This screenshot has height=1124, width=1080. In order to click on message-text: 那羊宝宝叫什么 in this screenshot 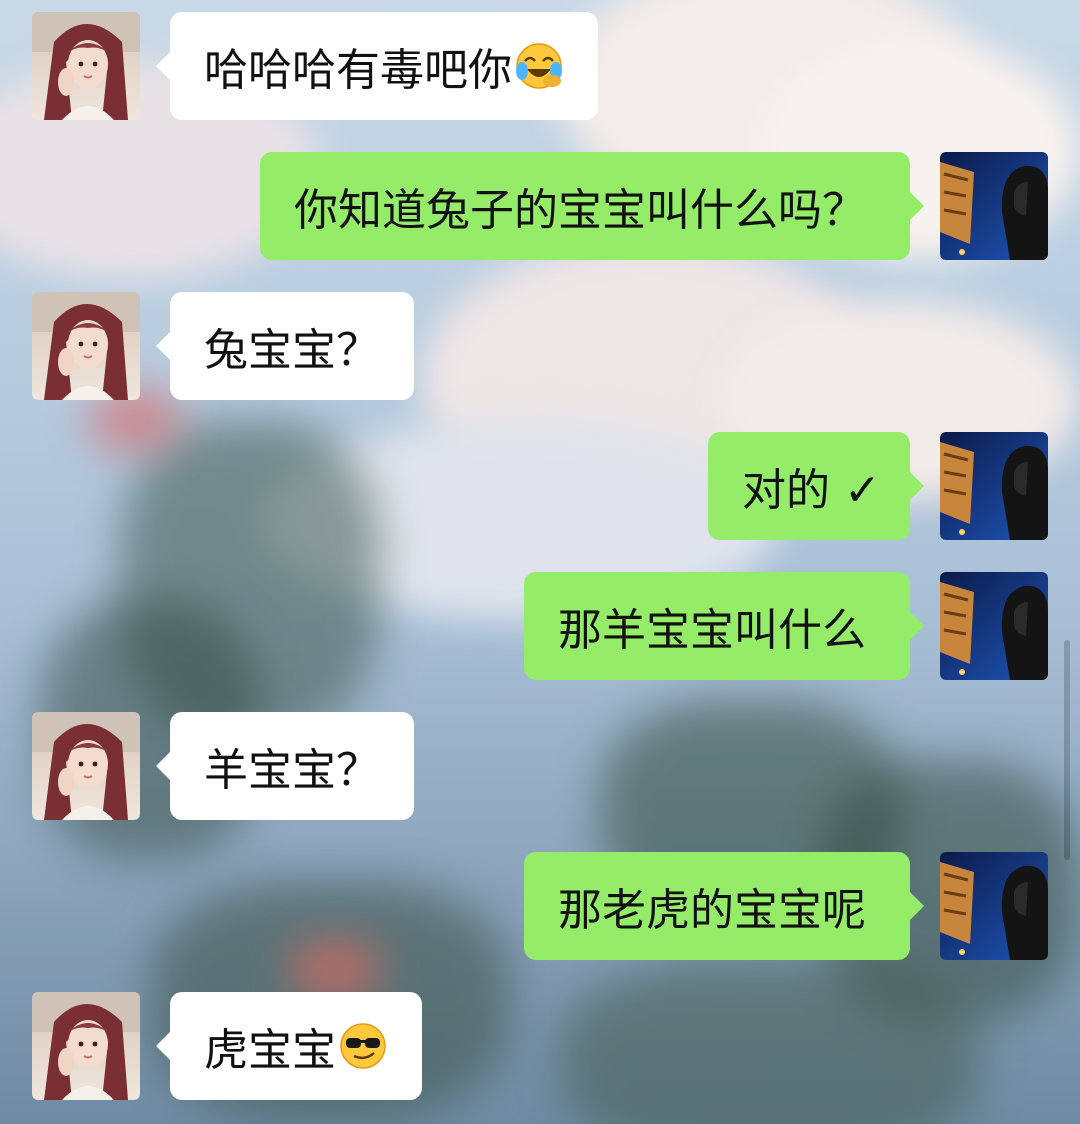, I will do `click(712, 630)`.